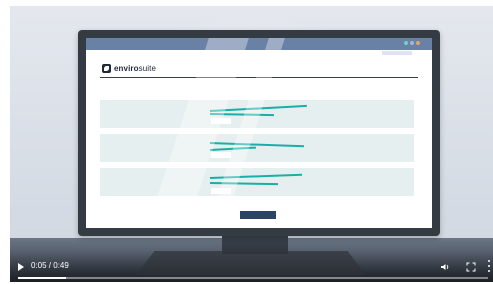 This screenshot has width=493, height=284. What do you see at coordinates (221, 155) in the screenshot?
I see `placeholder-bar` at bounding box center [221, 155].